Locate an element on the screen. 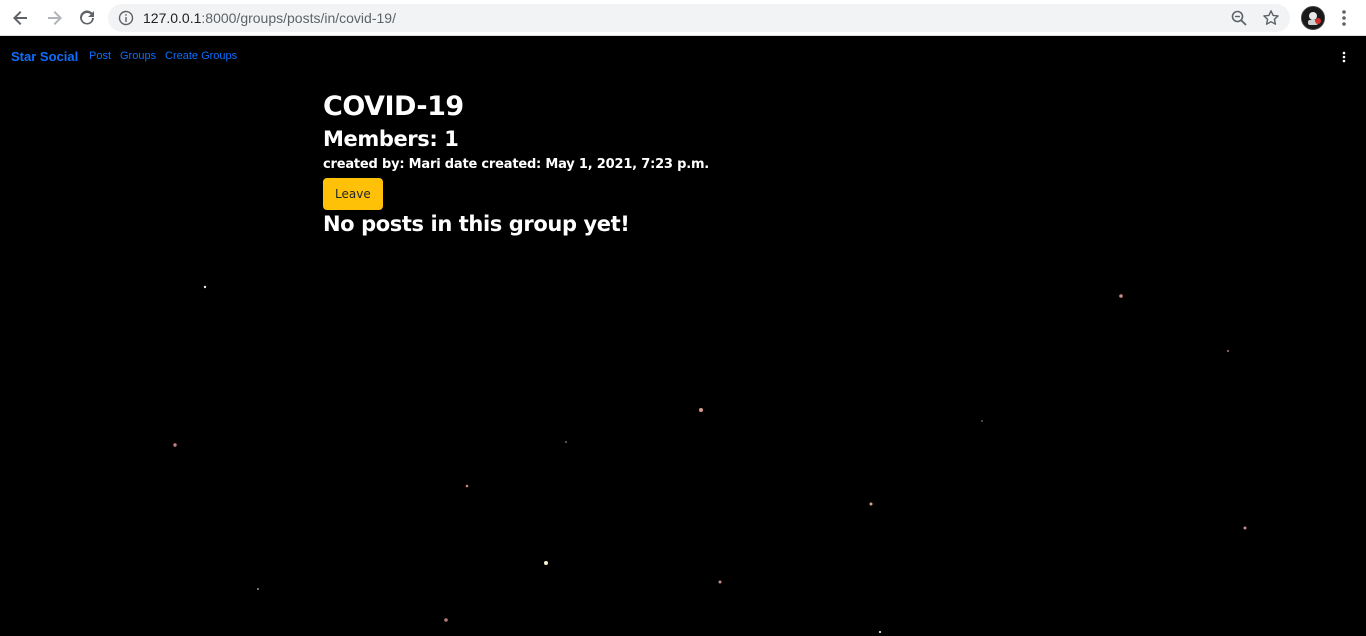  nav-link-post: Post is located at coordinates (100, 56).